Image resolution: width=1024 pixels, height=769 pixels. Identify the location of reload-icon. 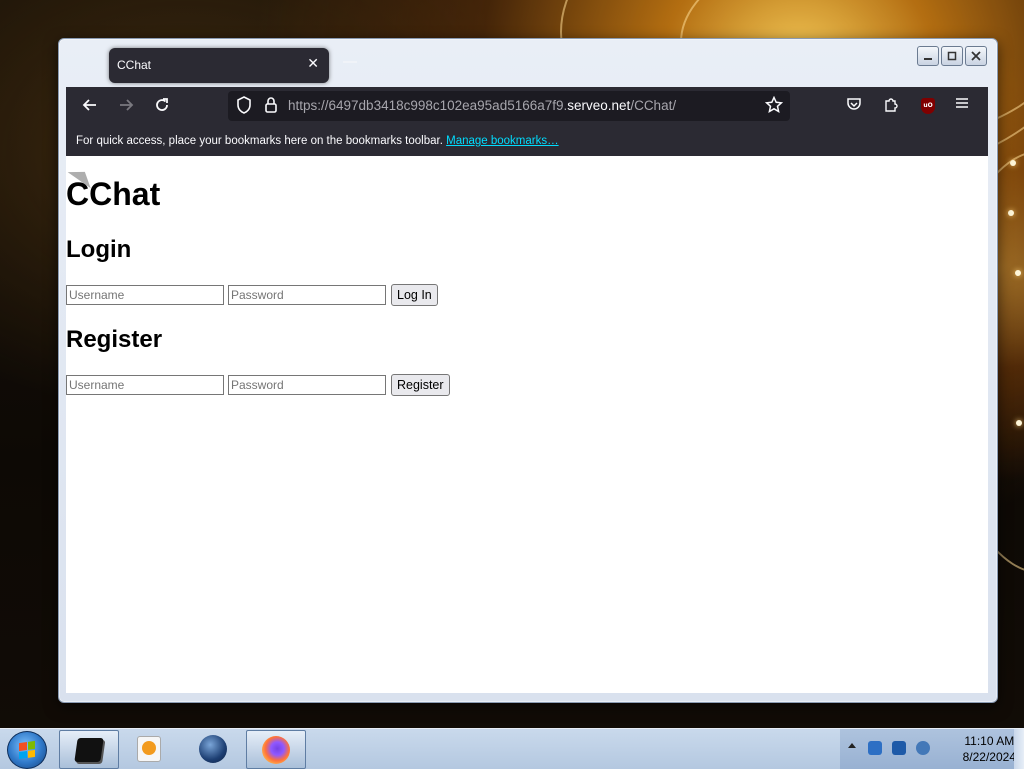
(162, 107).